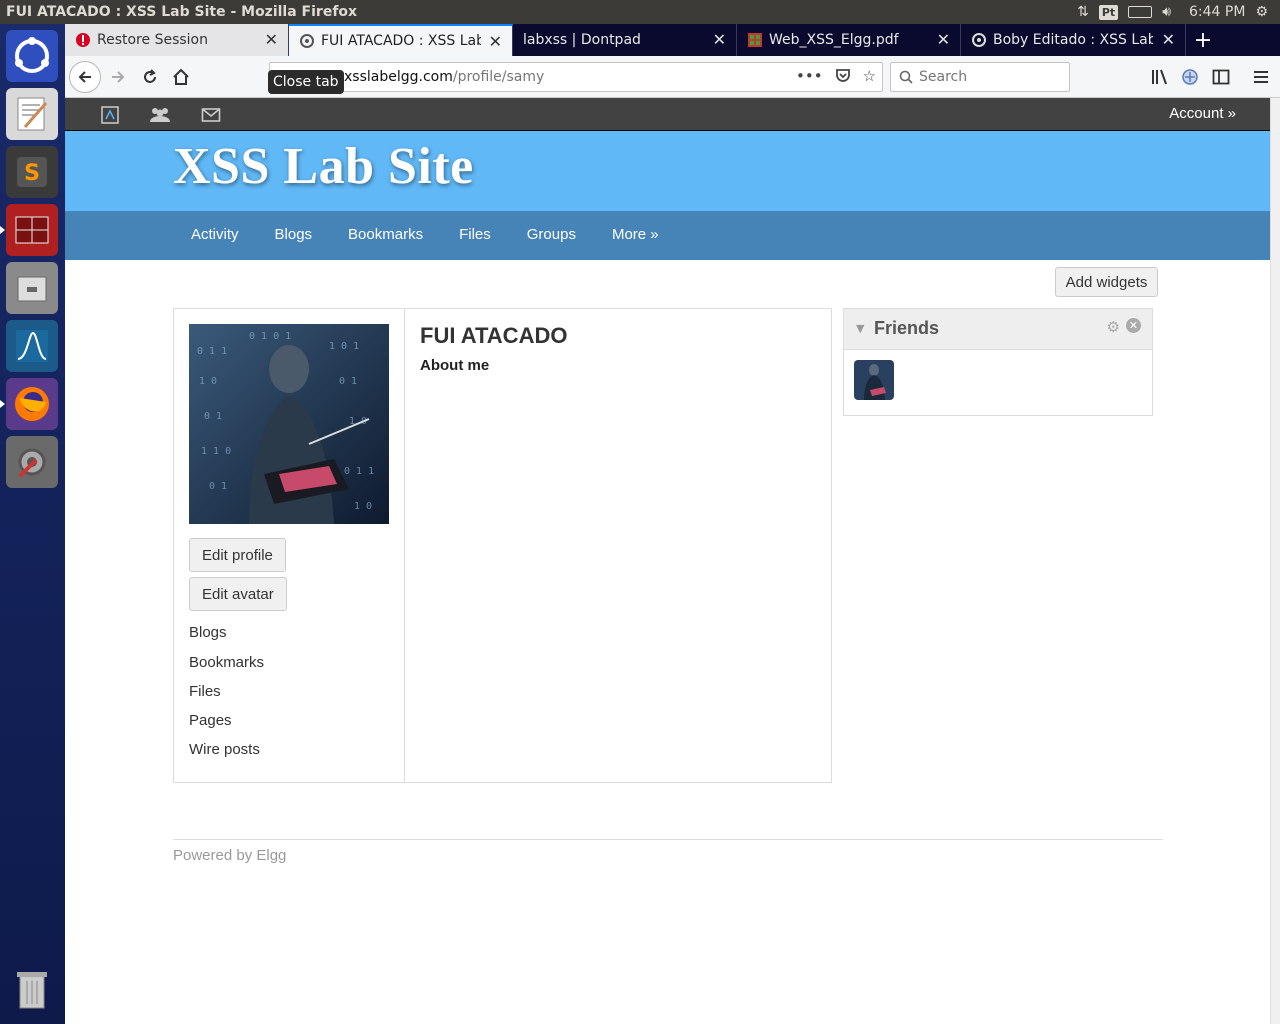 Image resolution: width=1280 pixels, height=1024 pixels. I want to click on forward-button, so click(118, 77).